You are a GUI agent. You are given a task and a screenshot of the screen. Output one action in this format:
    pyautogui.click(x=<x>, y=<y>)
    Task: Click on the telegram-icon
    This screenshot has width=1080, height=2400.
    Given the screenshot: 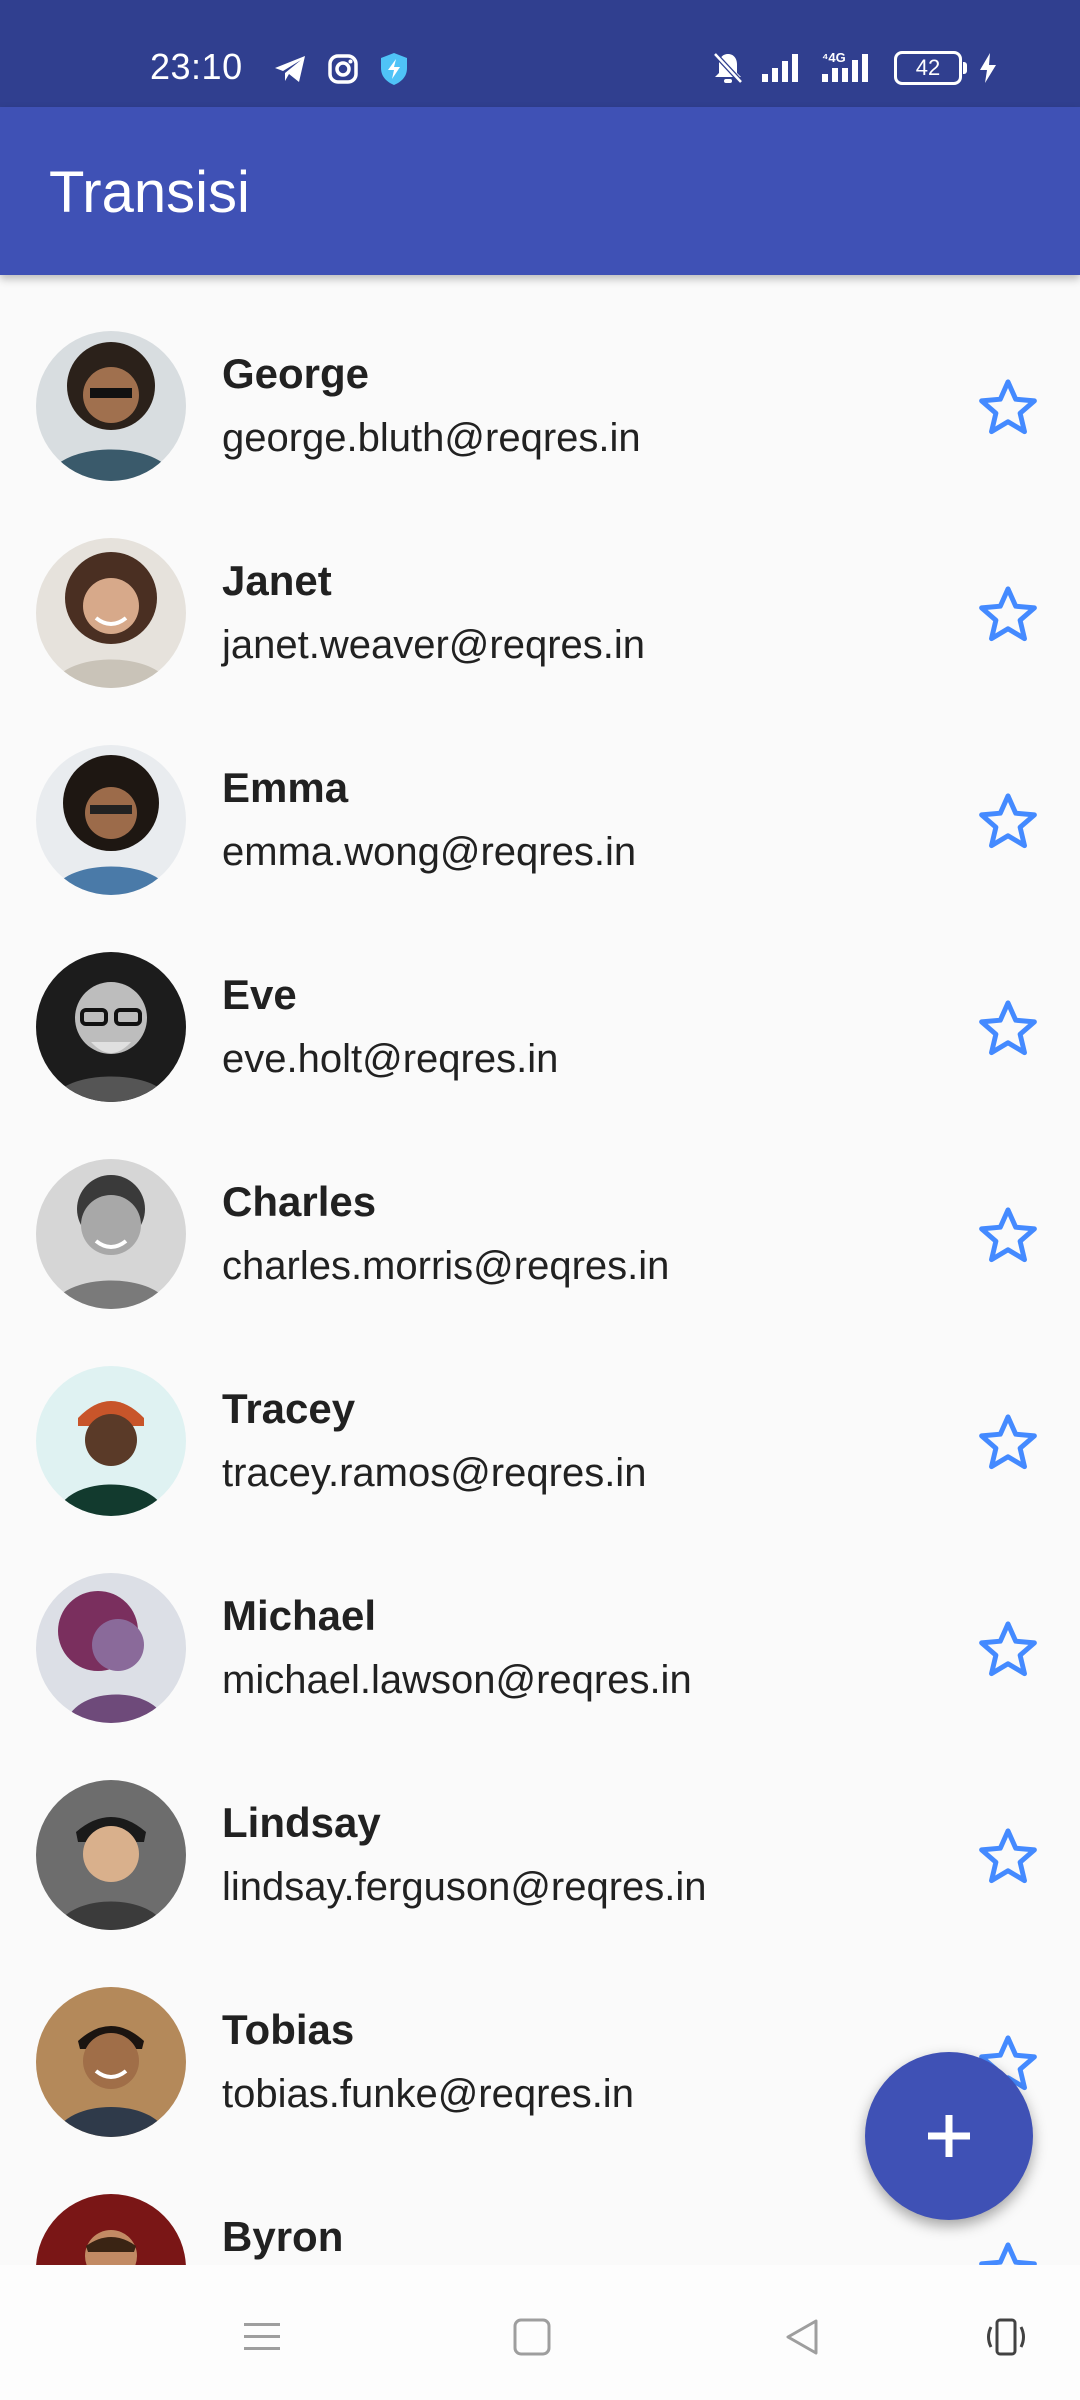 What is the action you would take?
    pyautogui.click(x=290, y=69)
    